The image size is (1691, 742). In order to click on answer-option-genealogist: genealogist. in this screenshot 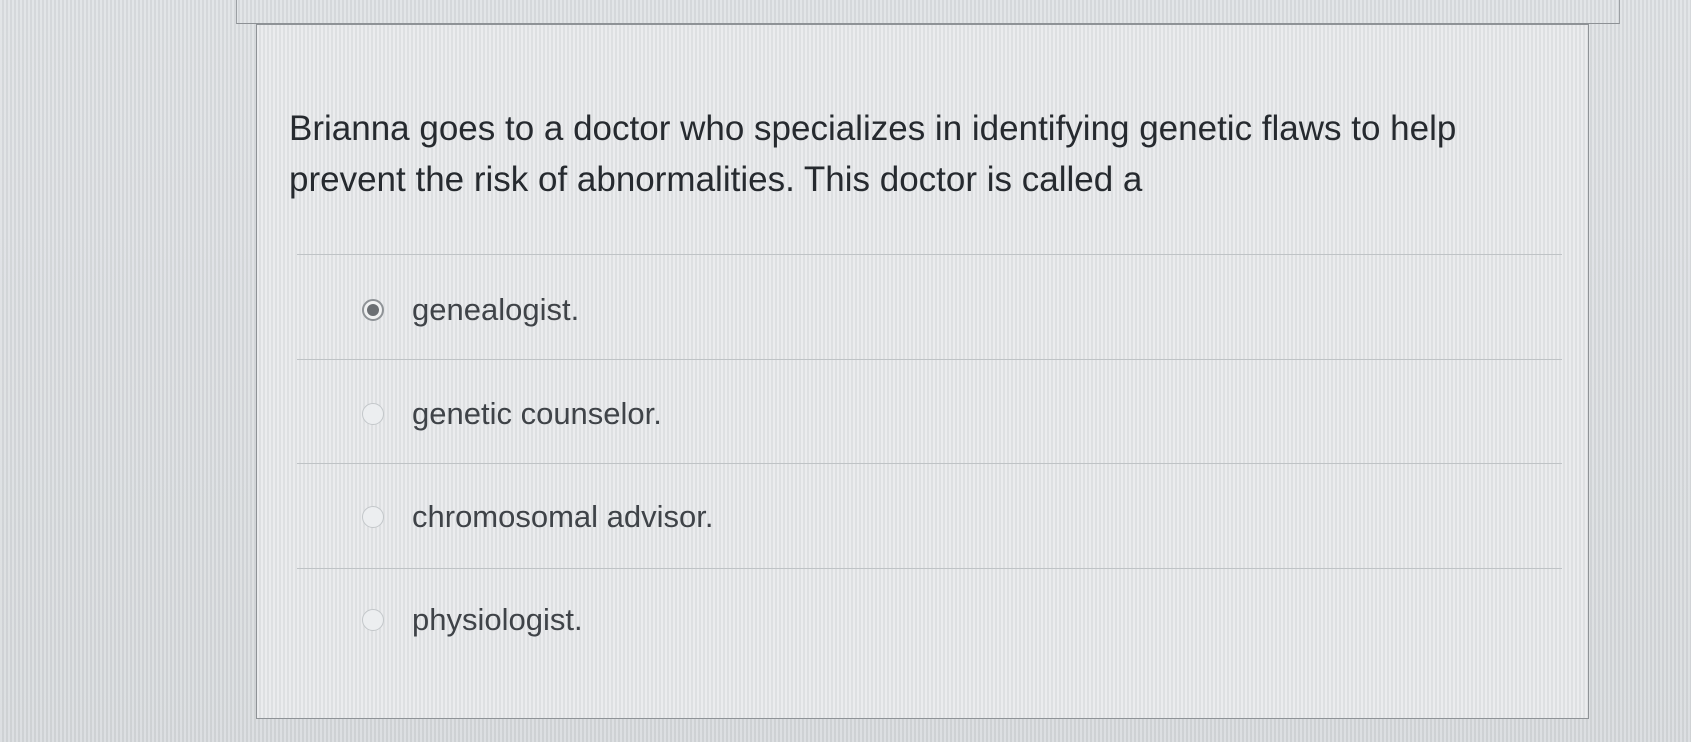, I will do `click(470, 310)`.